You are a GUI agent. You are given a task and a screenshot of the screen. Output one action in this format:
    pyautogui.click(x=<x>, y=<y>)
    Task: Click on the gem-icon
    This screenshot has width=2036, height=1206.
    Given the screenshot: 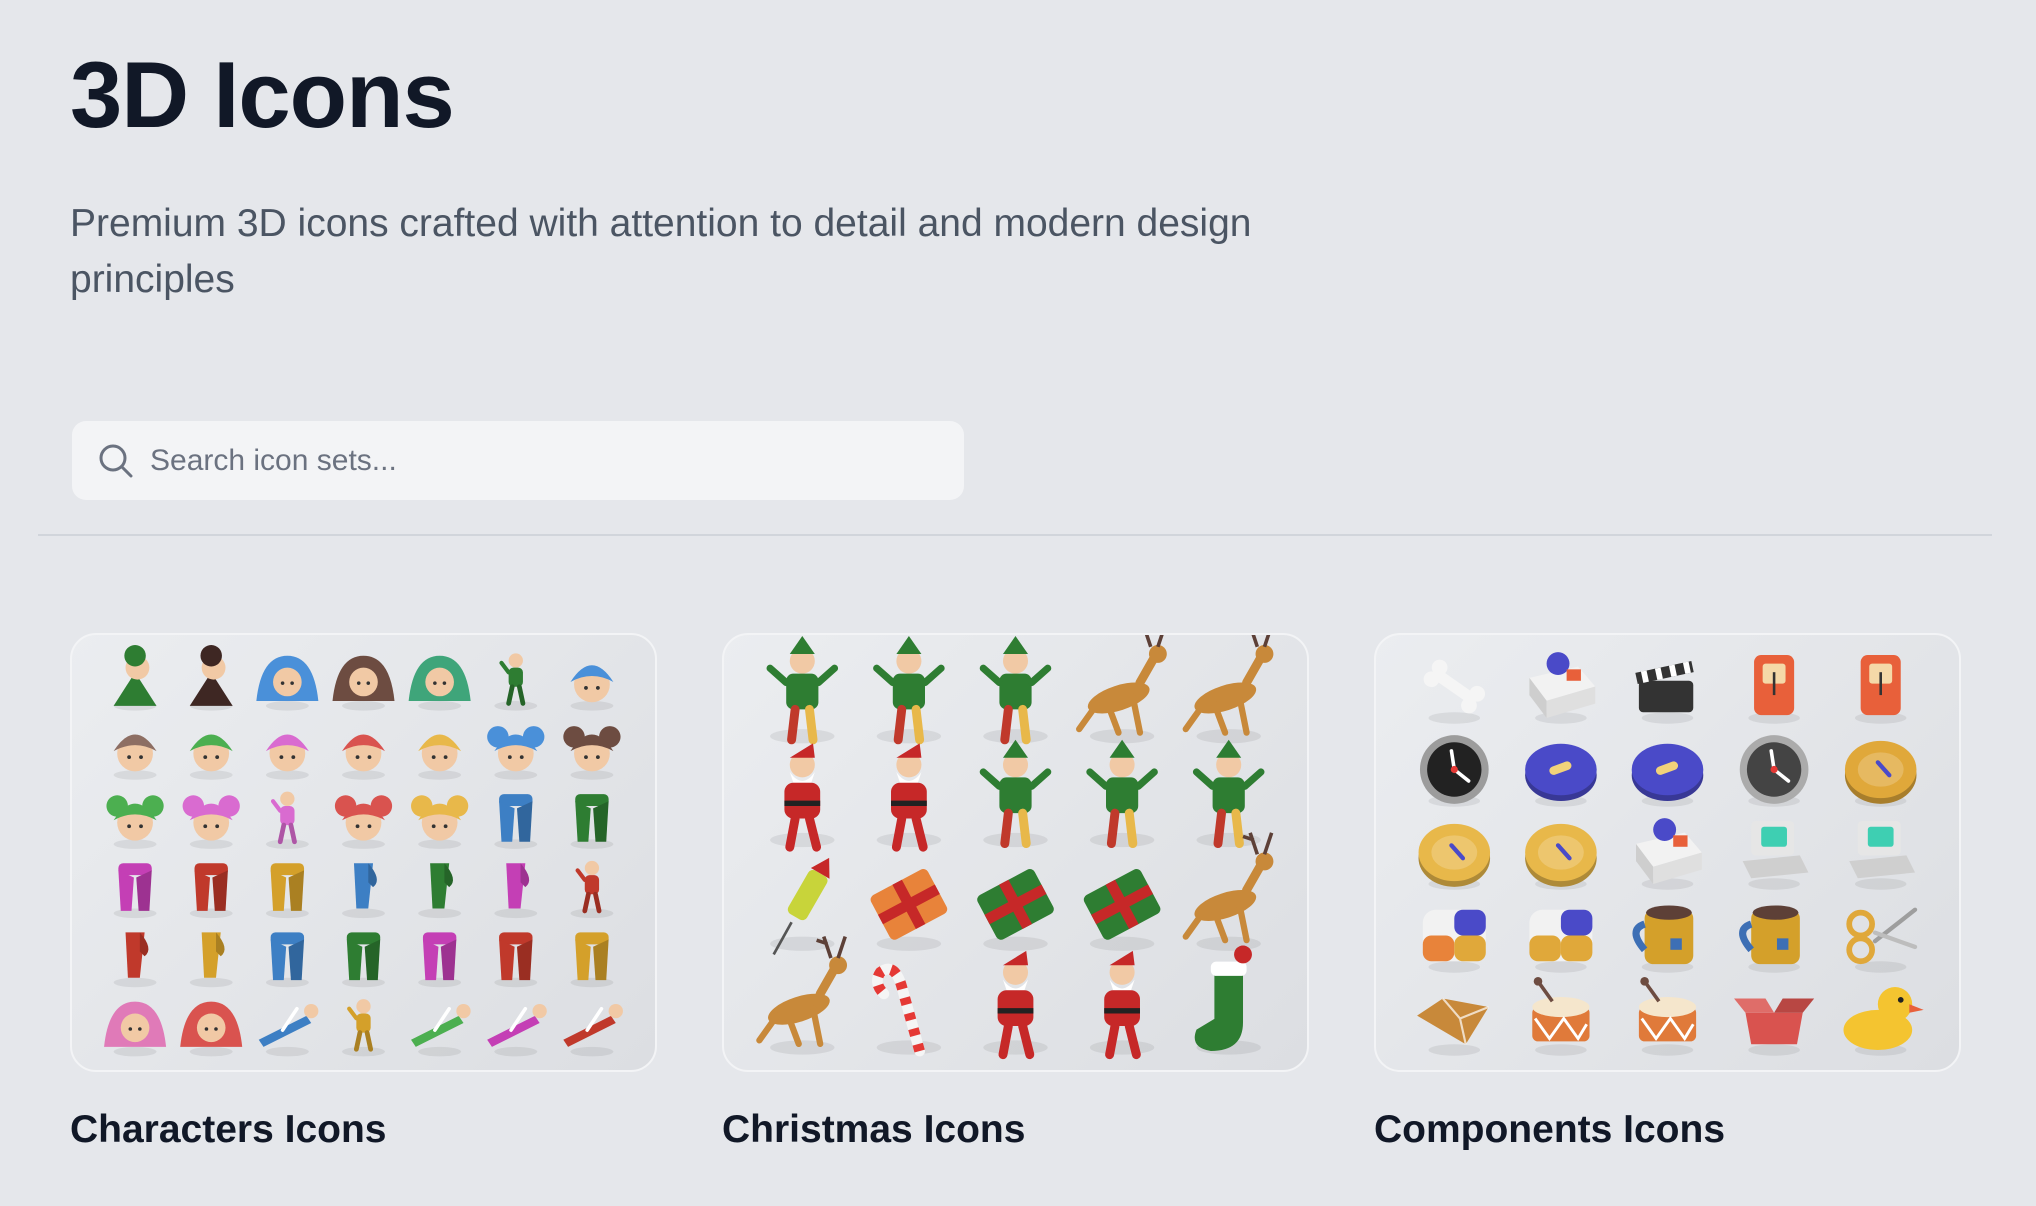 What is the action you would take?
    pyautogui.click(x=1453, y=1026)
    